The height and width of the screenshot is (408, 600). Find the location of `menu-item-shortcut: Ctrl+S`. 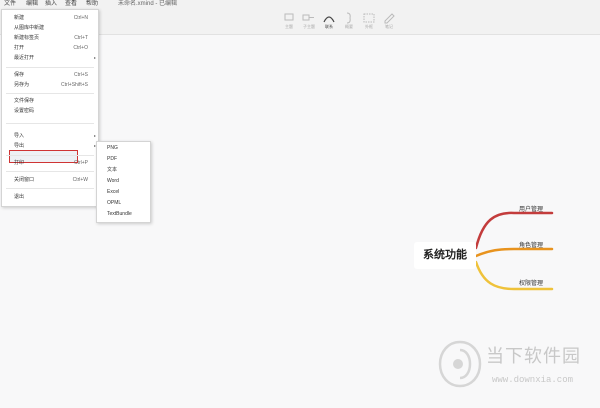

menu-item-shortcut: Ctrl+S is located at coordinates (80, 75).